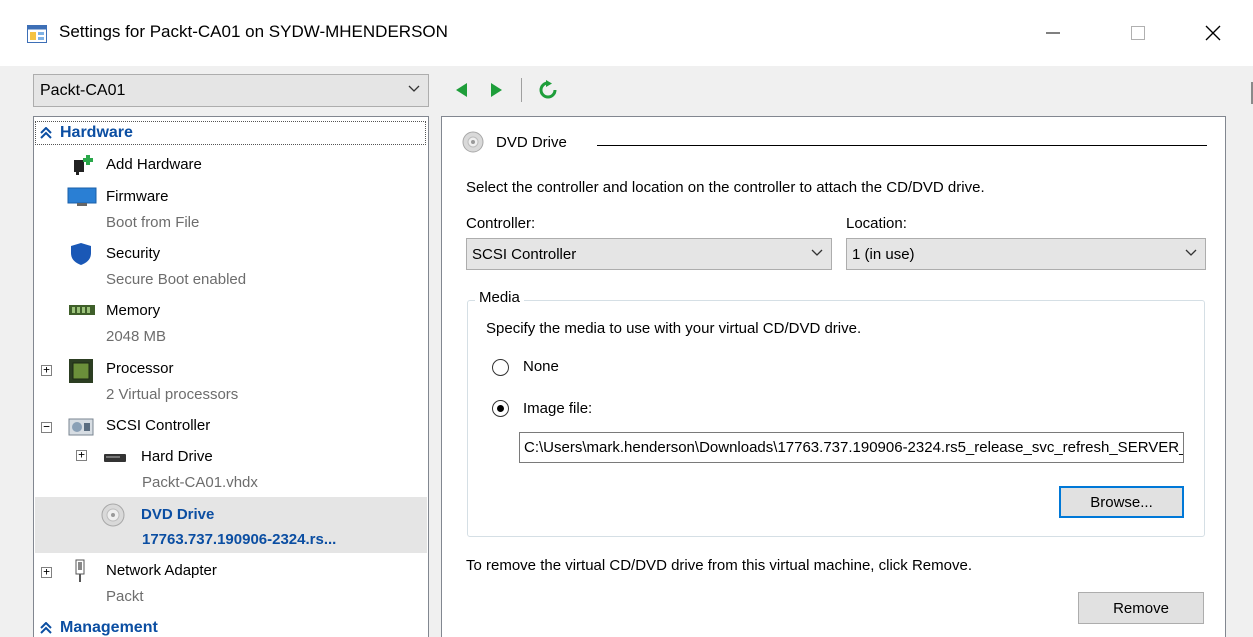 The height and width of the screenshot is (637, 1253). Describe the element at coordinates (137, 196) in the screenshot. I see `tree-item-firmware: Firmware` at that location.